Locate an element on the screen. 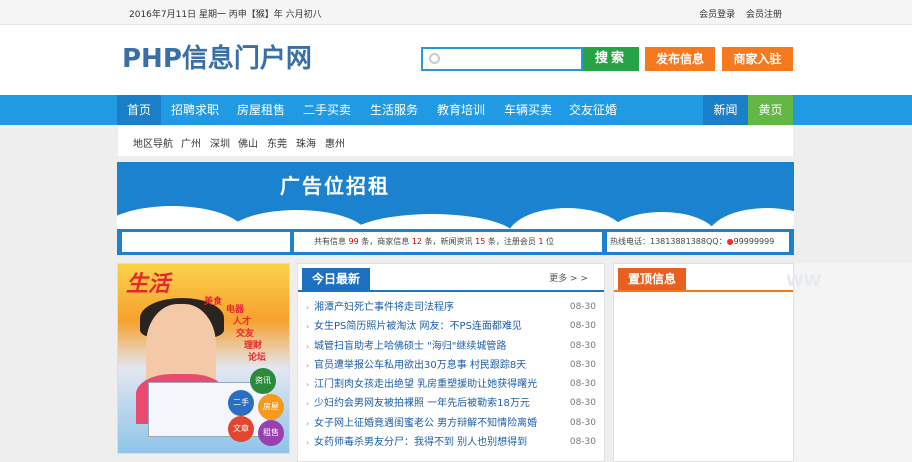 This screenshot has width=912, height=462. site-stats: 共有信息 99 条，商家信息 12 条，新闻资讯 15 条，注册会员 1 位 is located at coordinates (448, 242).